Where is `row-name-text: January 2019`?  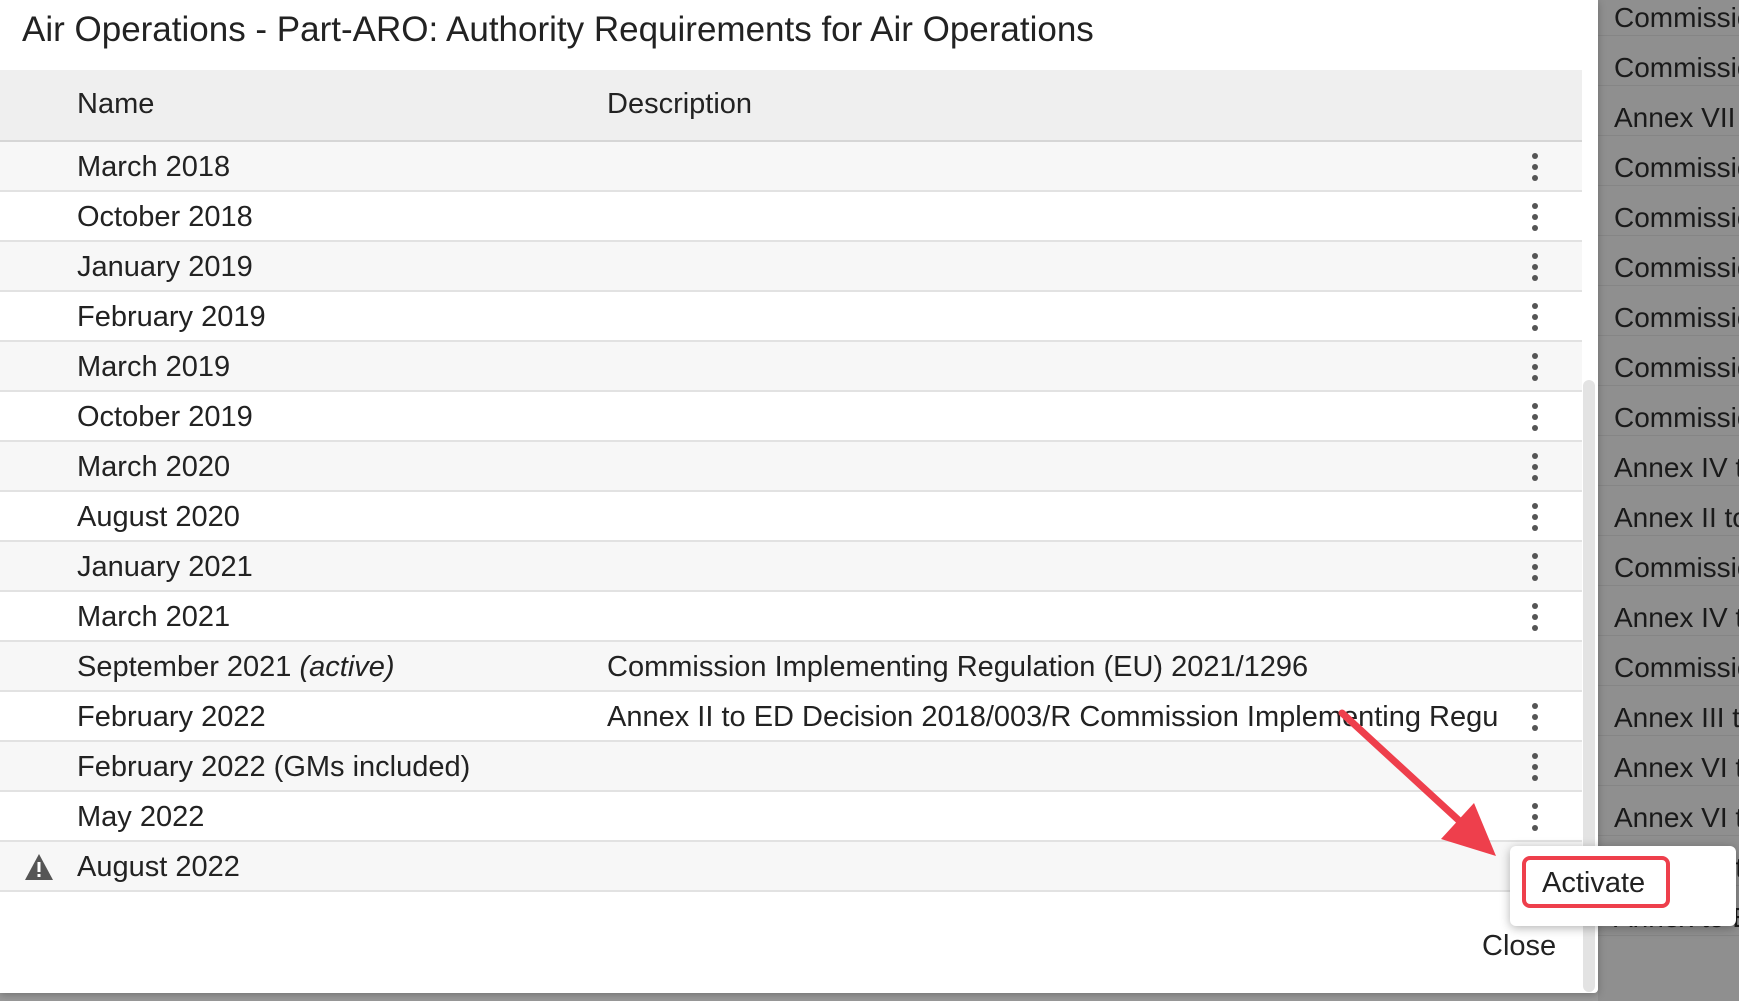 row-name-text: January 2019 is located at coordinates (165, 267).